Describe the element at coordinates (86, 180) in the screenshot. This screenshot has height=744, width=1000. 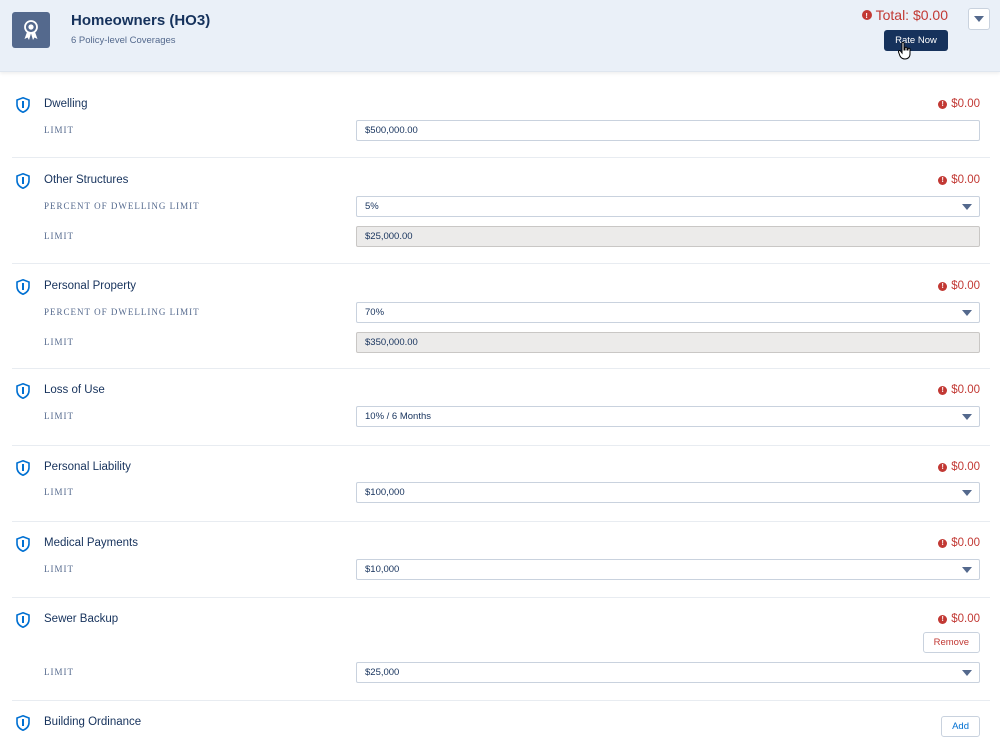
I see `coverage-title: Other Structures` at that location.